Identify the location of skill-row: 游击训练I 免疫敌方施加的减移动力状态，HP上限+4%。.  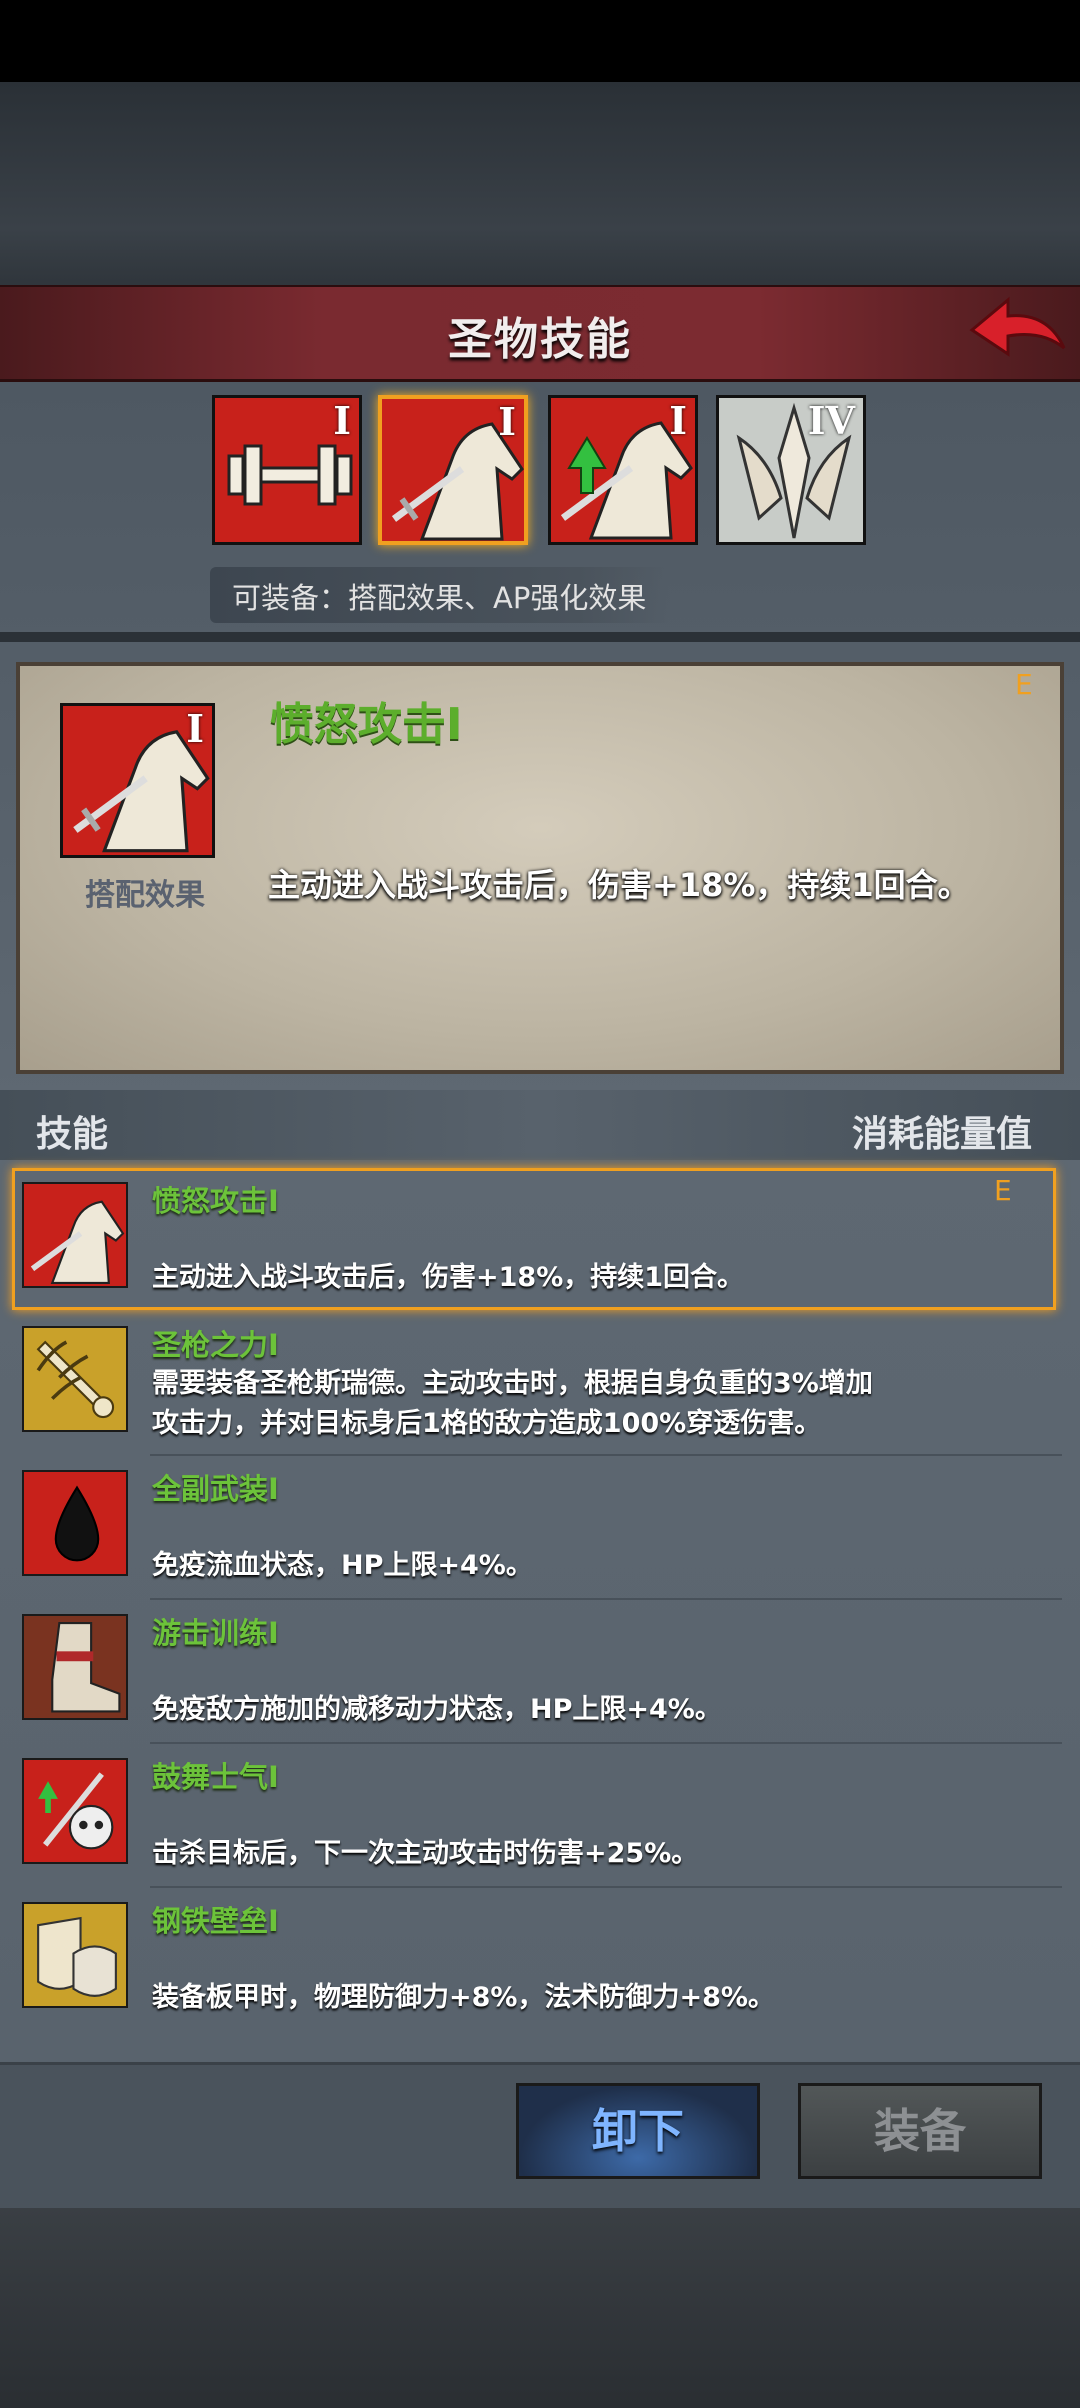
(540, 1672).